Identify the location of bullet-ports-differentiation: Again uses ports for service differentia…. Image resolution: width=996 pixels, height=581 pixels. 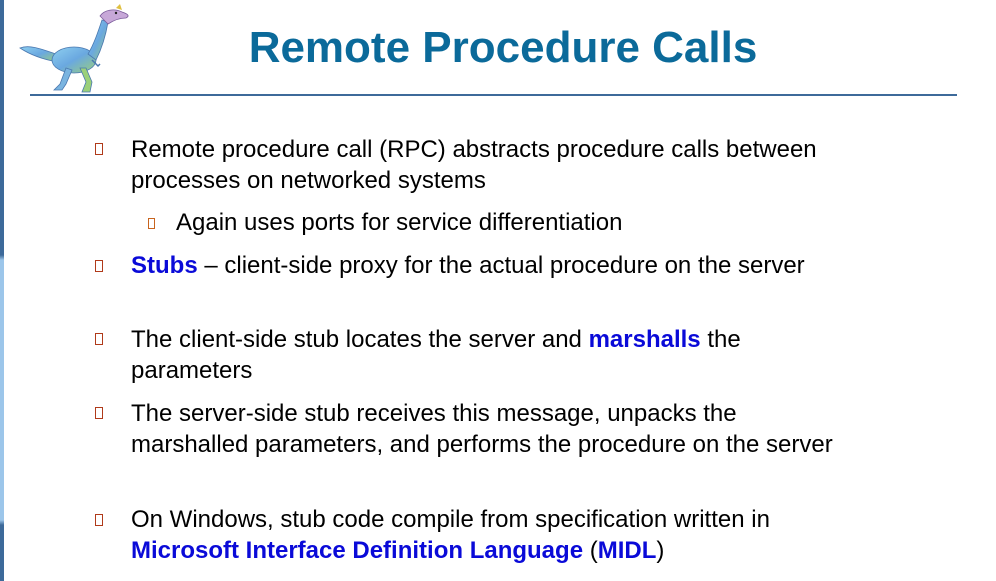
(516, 222).